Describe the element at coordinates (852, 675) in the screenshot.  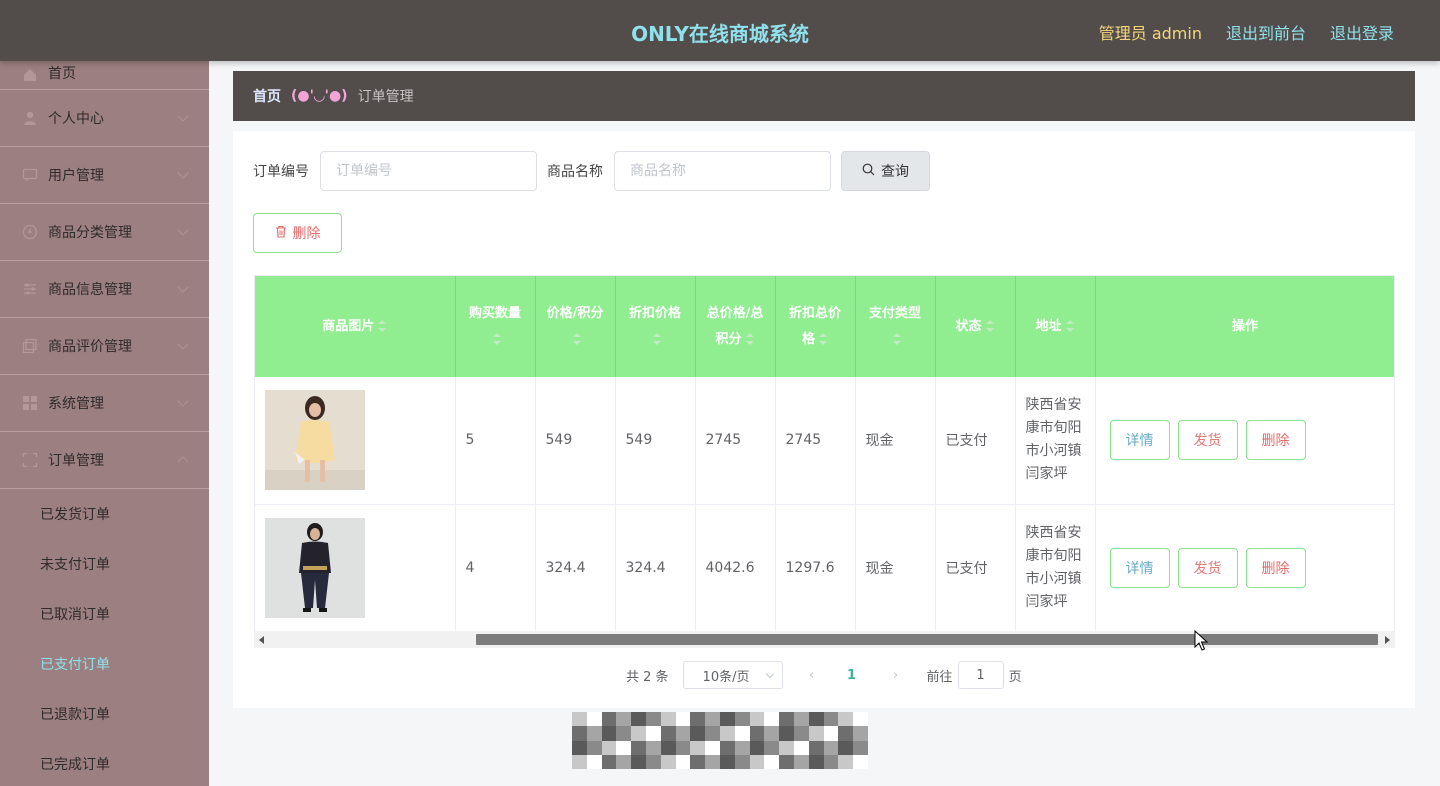
I see `page-number-current: 1` at that location.